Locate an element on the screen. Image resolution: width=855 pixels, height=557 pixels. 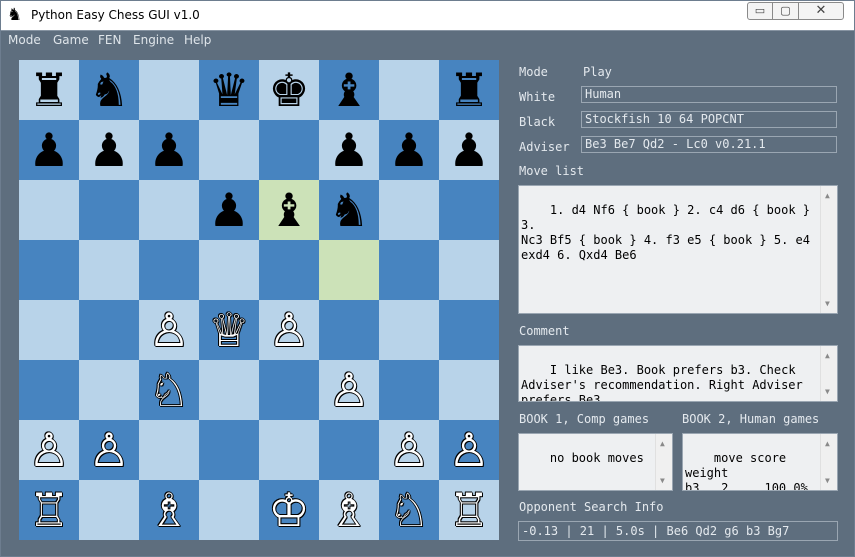
menu-game: Game is located at coordinates (71, 40).